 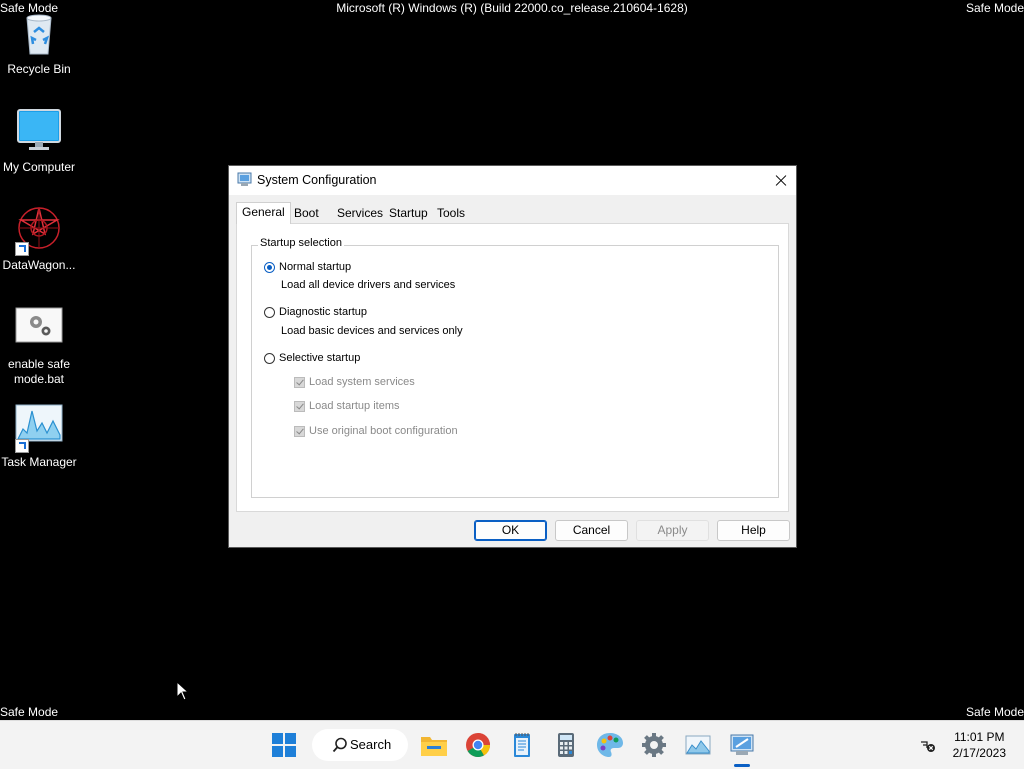 What do you see at coordinates (39, 428) in the screenshot?
I see `task-manager-icon` at bounding box center [39, 428].